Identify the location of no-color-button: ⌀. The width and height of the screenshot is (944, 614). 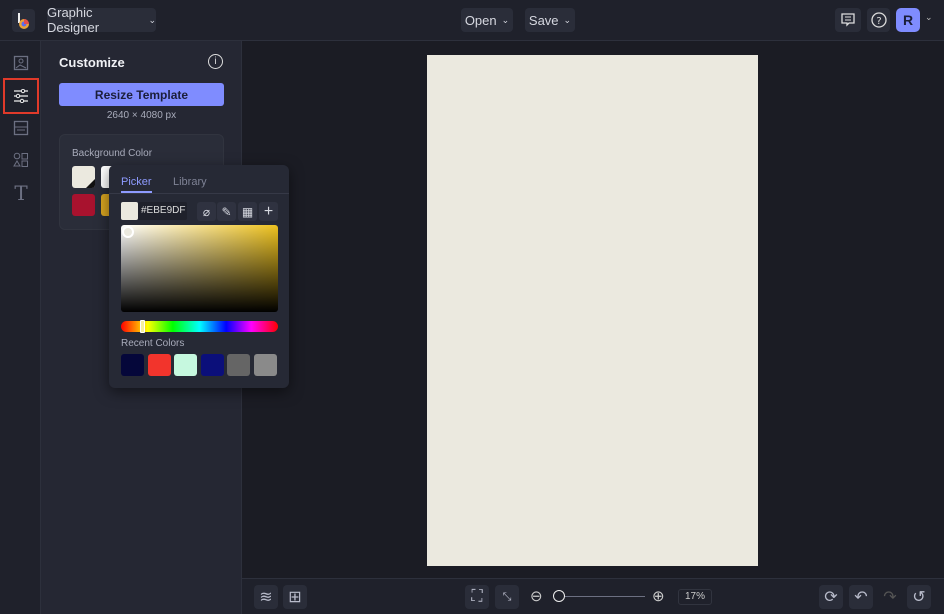
(206, 211).